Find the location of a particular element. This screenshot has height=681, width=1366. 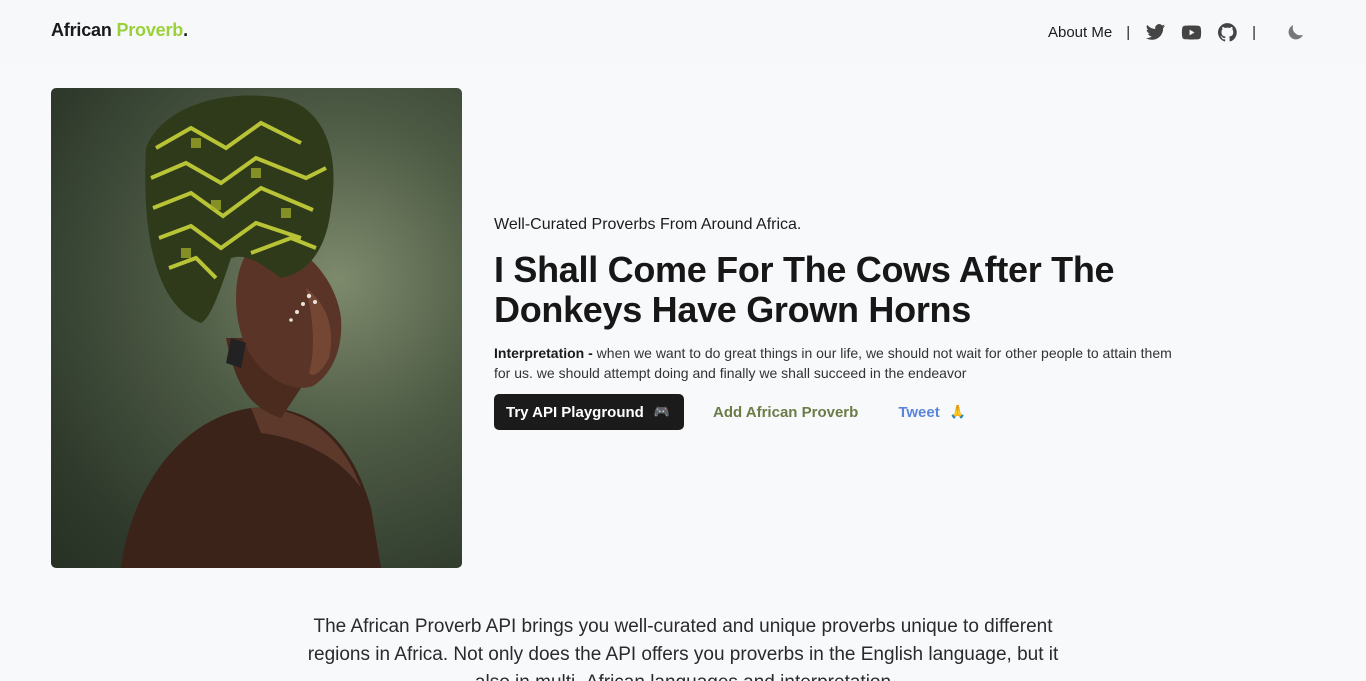

try-api-playground-button: Try API Playground 🎮 is located at coordinates (589, 412).